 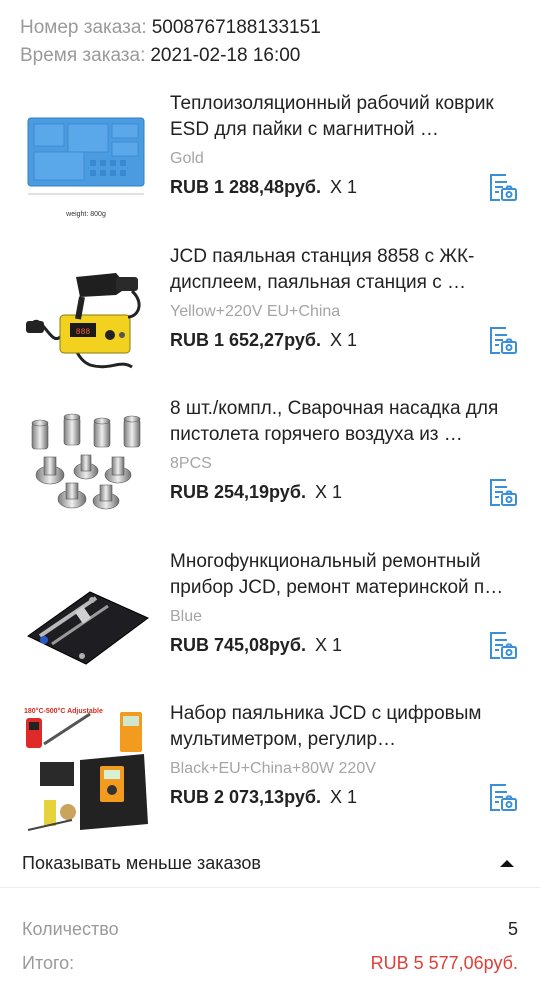 I want to click on order-number-row: Номер заказа: 5008767188133151, so click(x=270, y=28).